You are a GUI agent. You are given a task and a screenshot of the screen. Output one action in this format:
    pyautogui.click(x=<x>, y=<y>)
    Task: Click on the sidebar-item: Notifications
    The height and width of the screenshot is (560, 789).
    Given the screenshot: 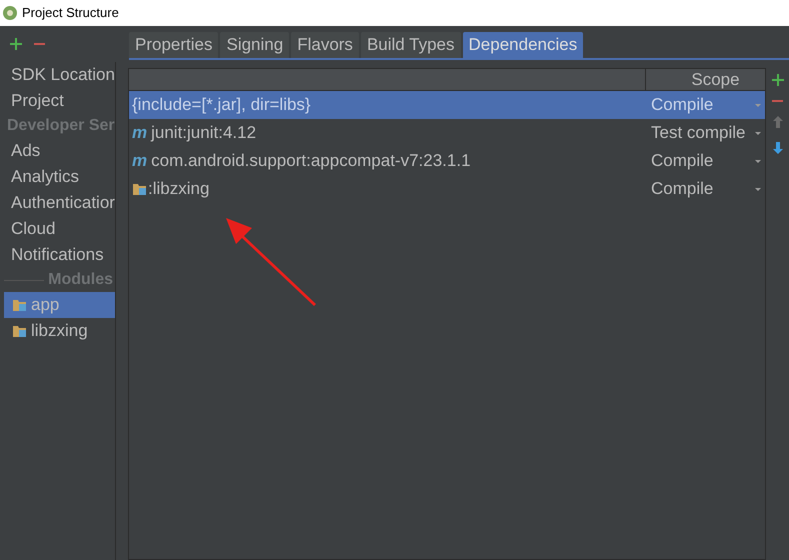 What is the action you would take?
    pyautogui.click(x=59, y=255)
    